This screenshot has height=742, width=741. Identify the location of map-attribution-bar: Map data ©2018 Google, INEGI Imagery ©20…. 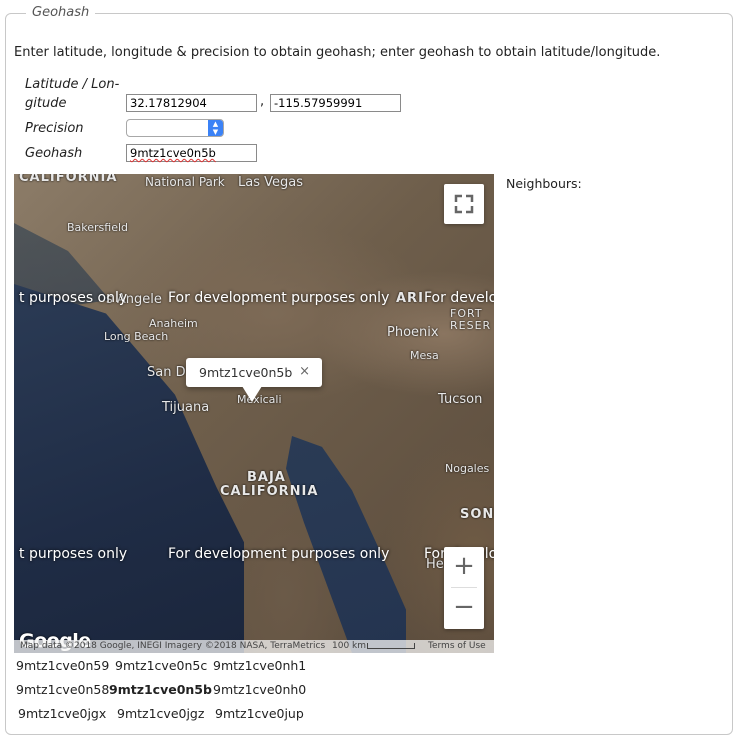
(254, 646).